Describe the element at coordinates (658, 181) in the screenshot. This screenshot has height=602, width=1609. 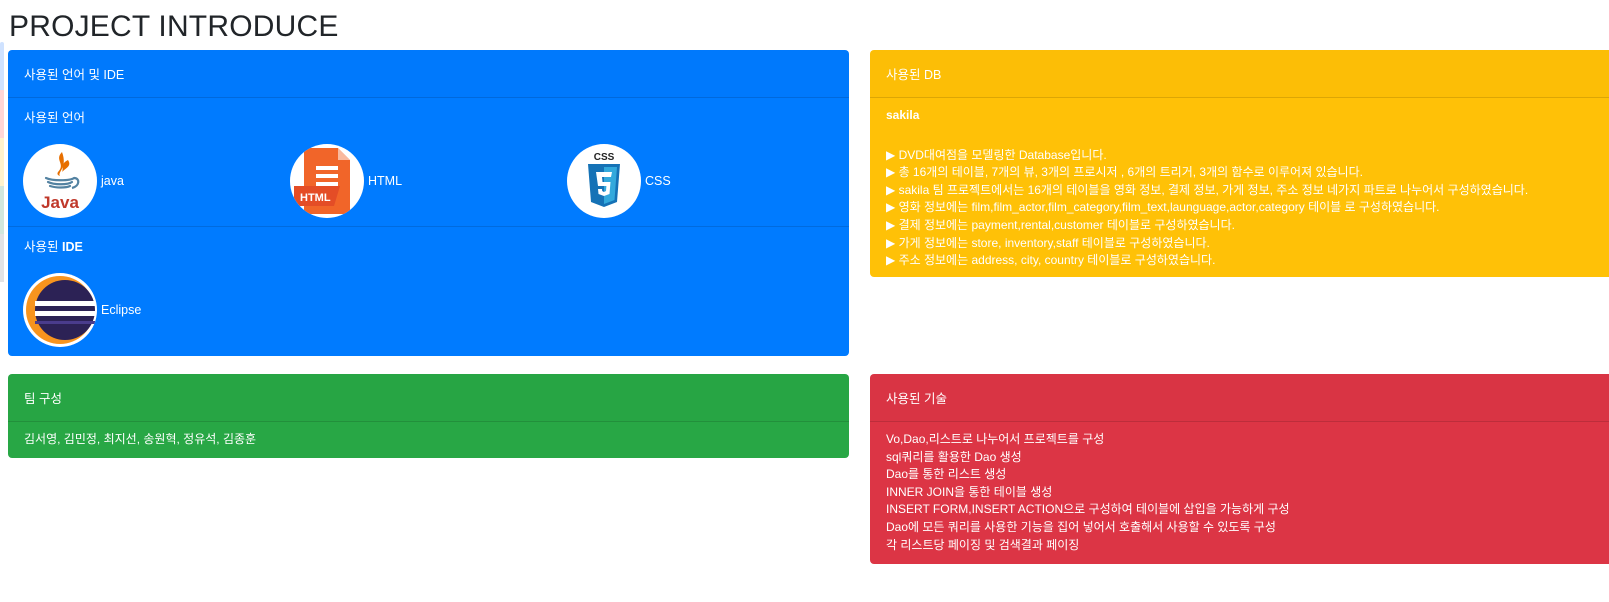
I see `css-label: CSS` at that location.